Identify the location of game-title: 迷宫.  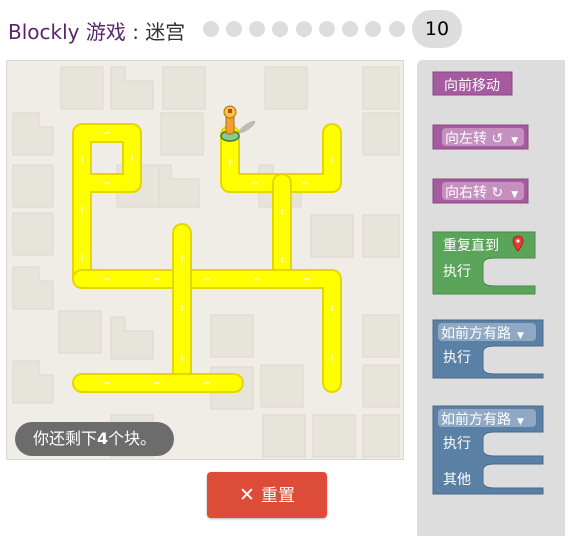
(165, 32).